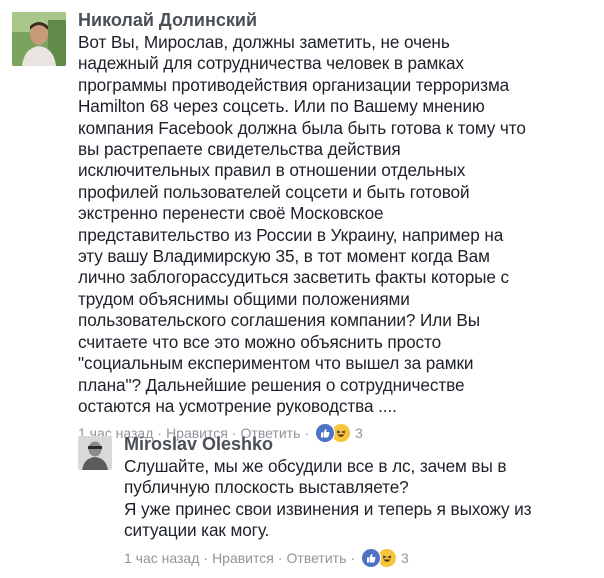 The height and width of the screenshot is (578, 604). I want to click on reply-button: Ответить, so click(317, 558).